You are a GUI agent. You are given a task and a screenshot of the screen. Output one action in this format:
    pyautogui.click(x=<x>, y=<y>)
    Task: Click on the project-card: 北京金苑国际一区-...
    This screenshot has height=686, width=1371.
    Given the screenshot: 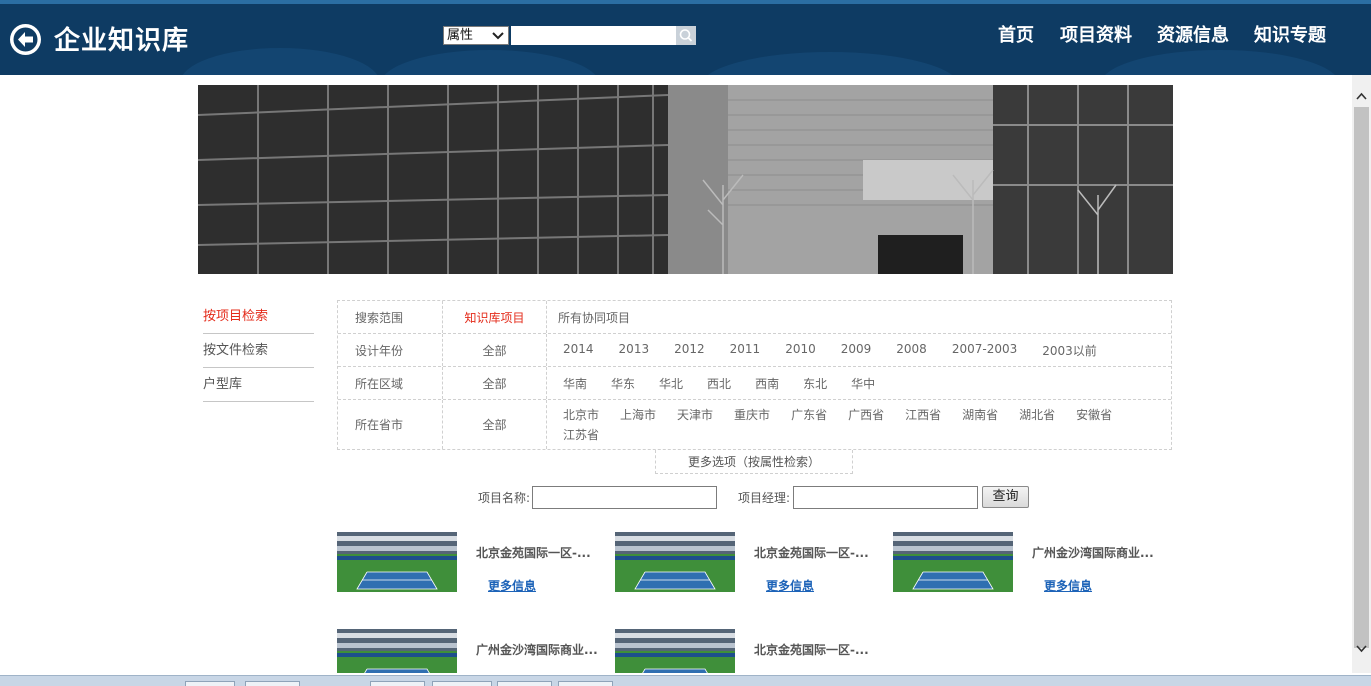 What is the action you would take?
    pyautogui.click(x=750, y=651)
    